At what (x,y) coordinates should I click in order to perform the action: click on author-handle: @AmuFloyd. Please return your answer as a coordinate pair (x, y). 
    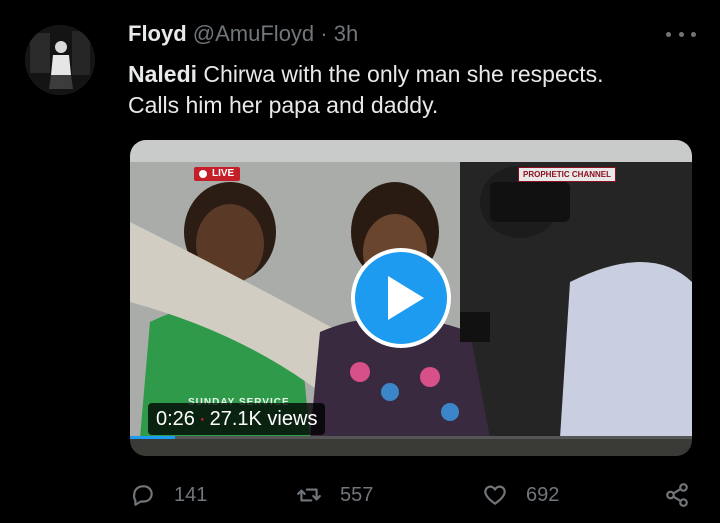
    Looking at the image, I should click on (253, 33).